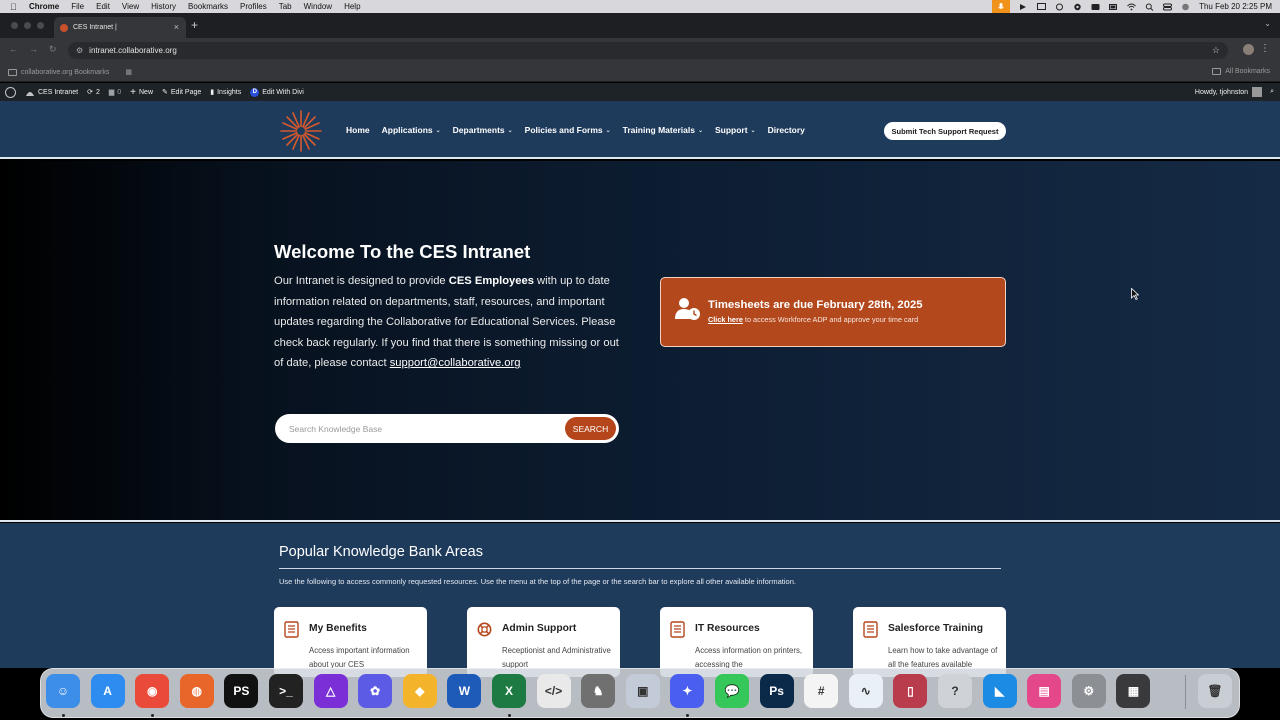 The height and width of the screenshot is (720, 1280). What do you see at coordinates (1131, 7) in the screenshot?
I see `wifi-icon` at bounding box center [1131, 7].